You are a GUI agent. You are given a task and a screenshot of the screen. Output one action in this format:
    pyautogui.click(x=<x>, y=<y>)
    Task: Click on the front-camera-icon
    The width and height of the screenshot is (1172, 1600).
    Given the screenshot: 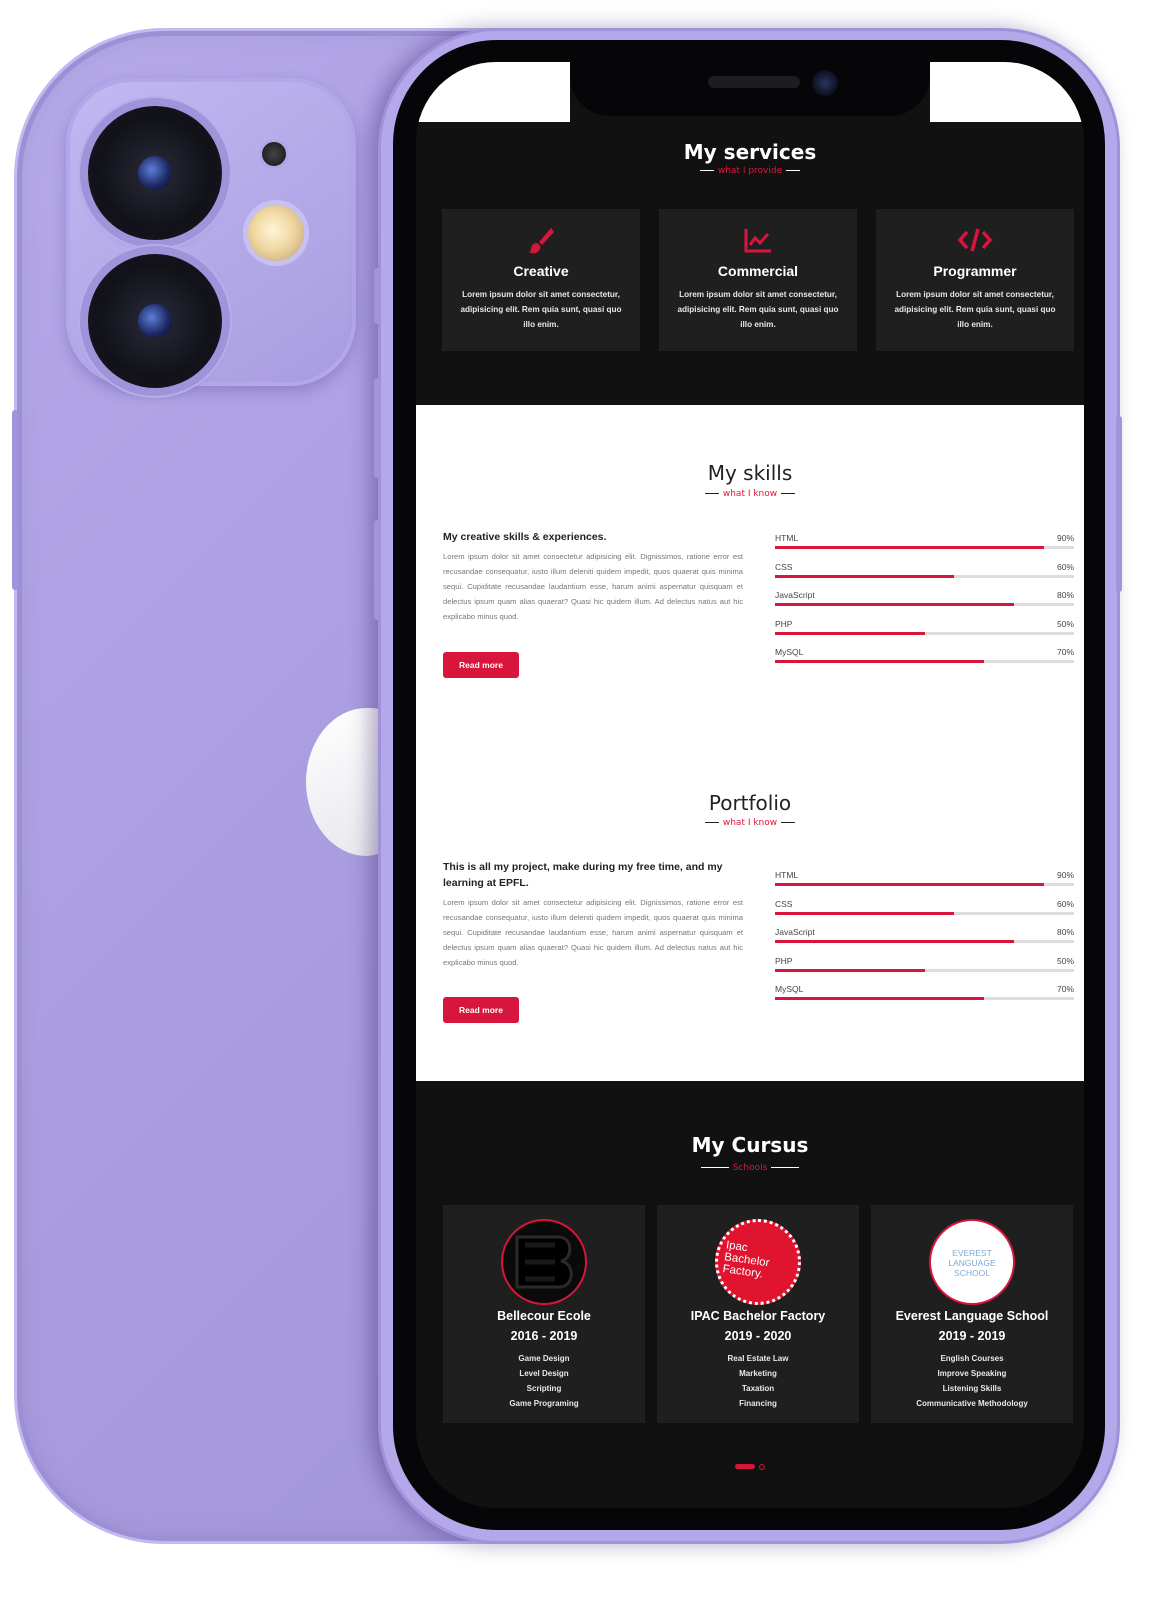 What is the action you would take?
    pyautogui.click(x=825, y=83)
    